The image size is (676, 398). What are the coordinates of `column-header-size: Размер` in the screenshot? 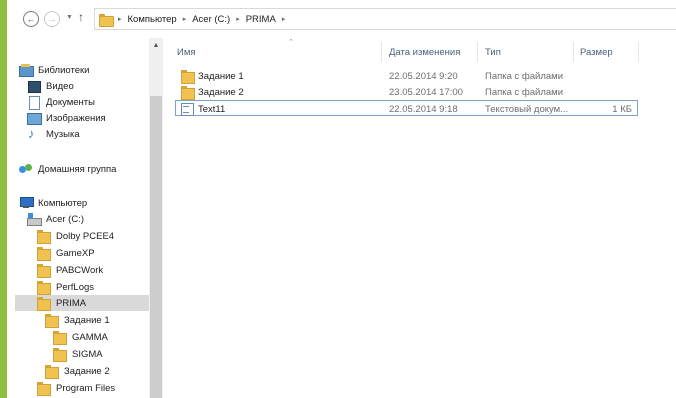 It's located at (596, 52).